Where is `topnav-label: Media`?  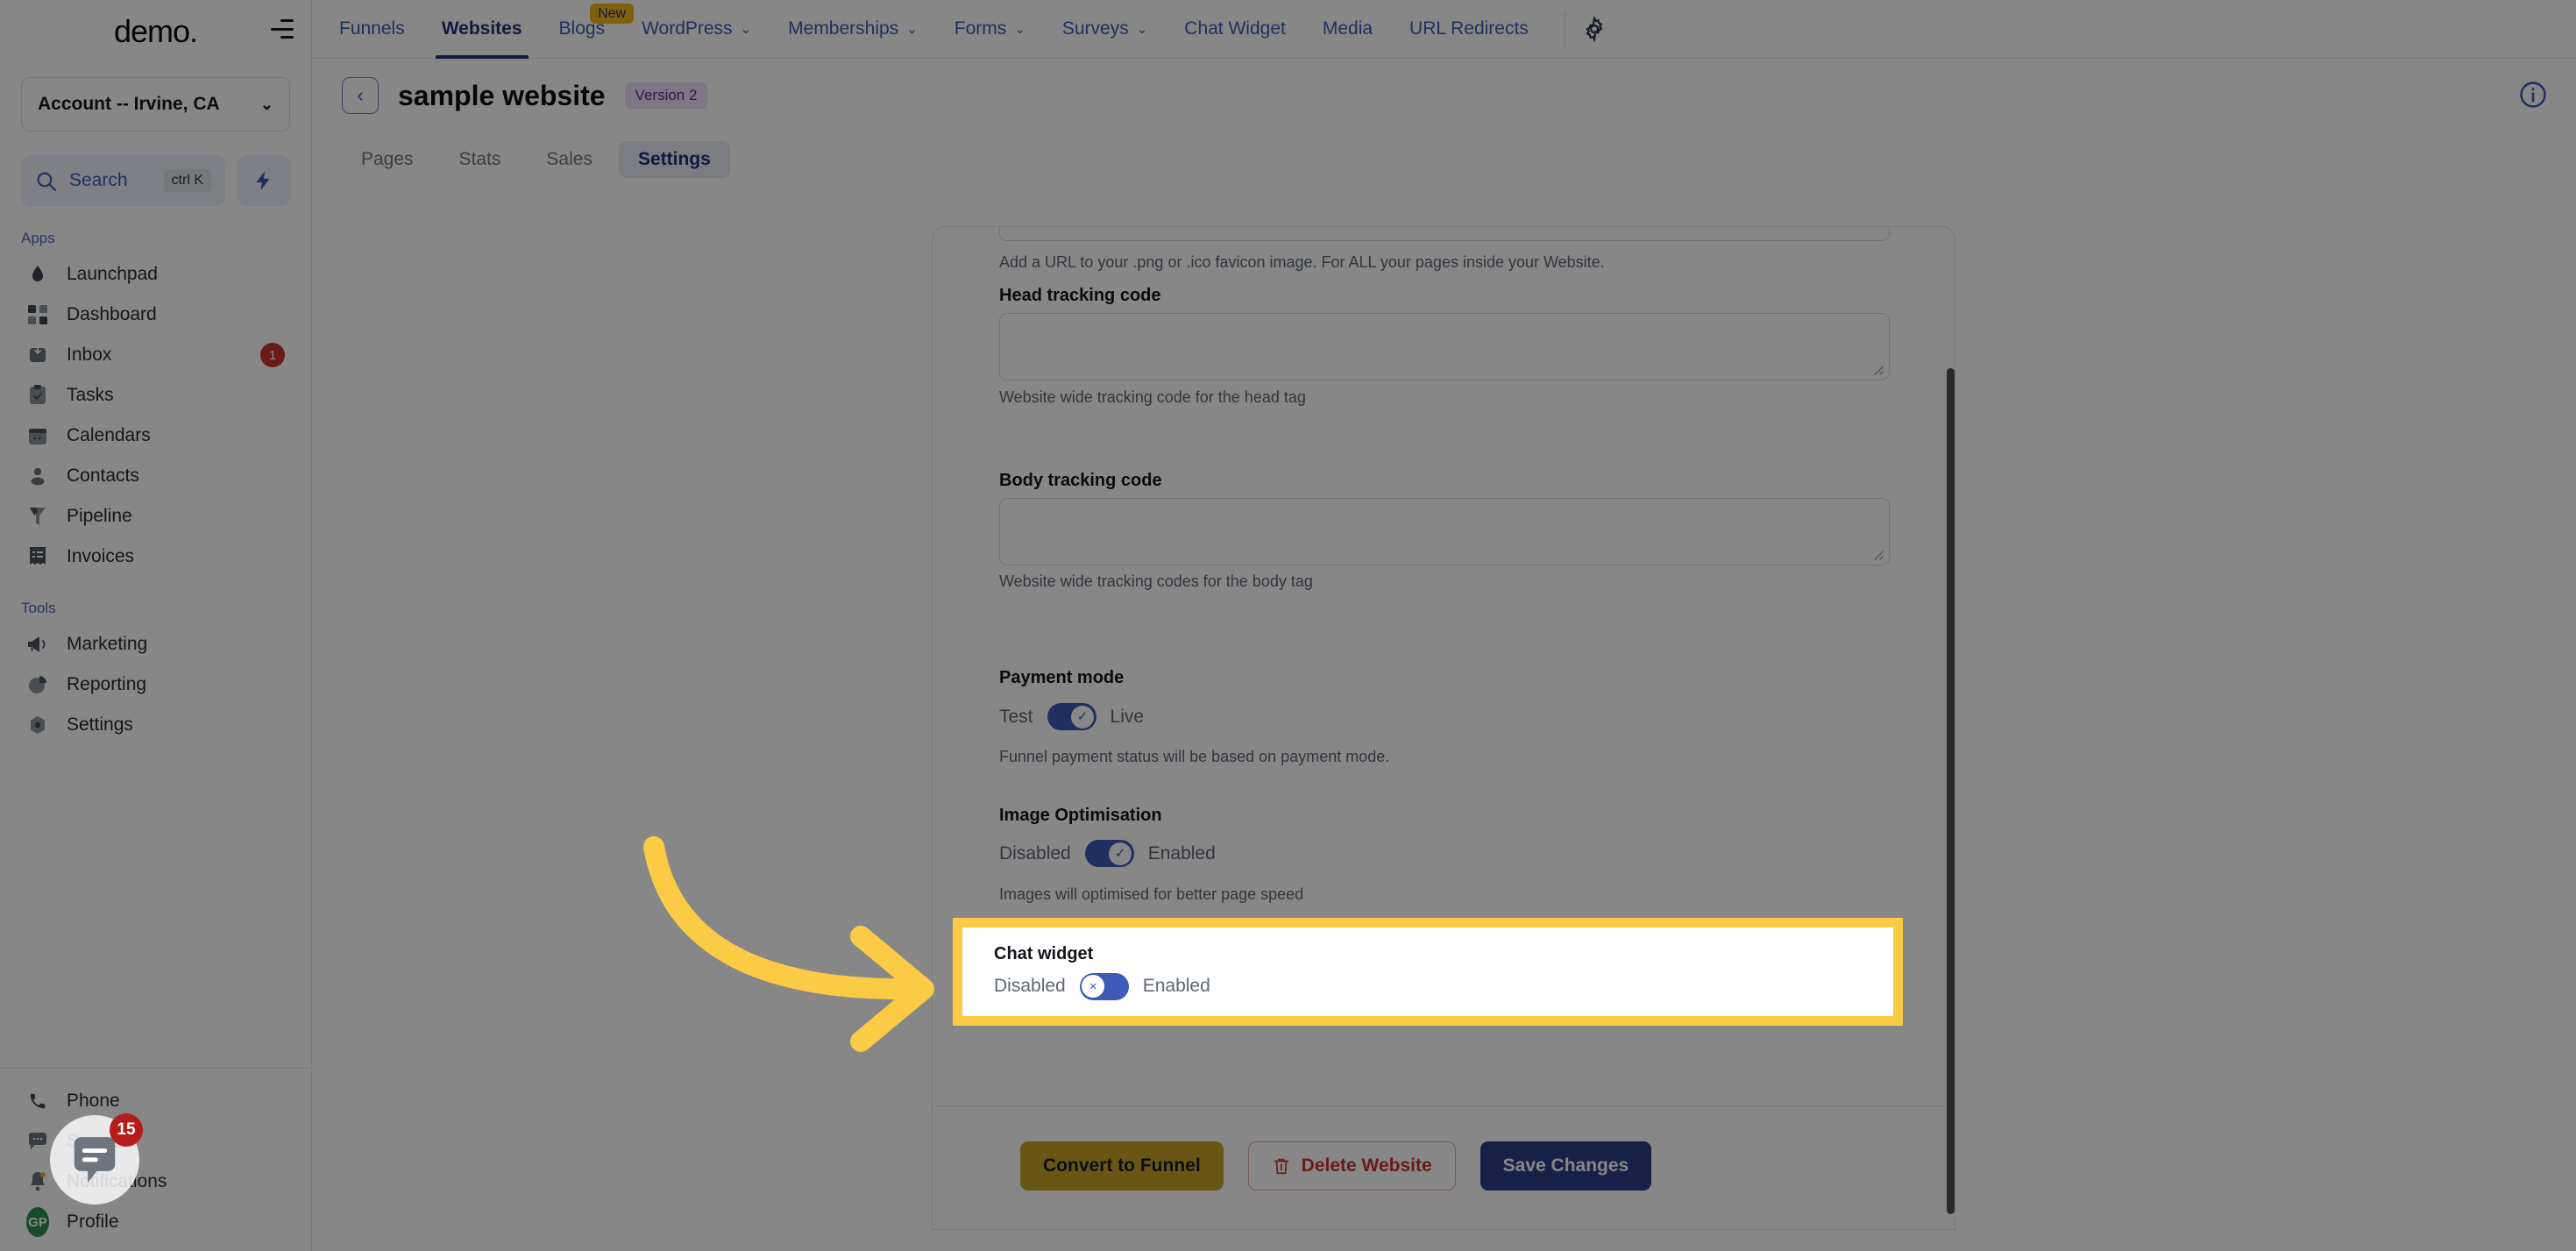 topnav-label: Media is located at coordinates (1347, 28).